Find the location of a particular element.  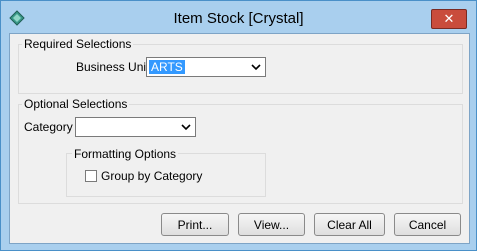

title-bar: Item Stock [Crystal] ✕ is located at coordinates (238, 17).